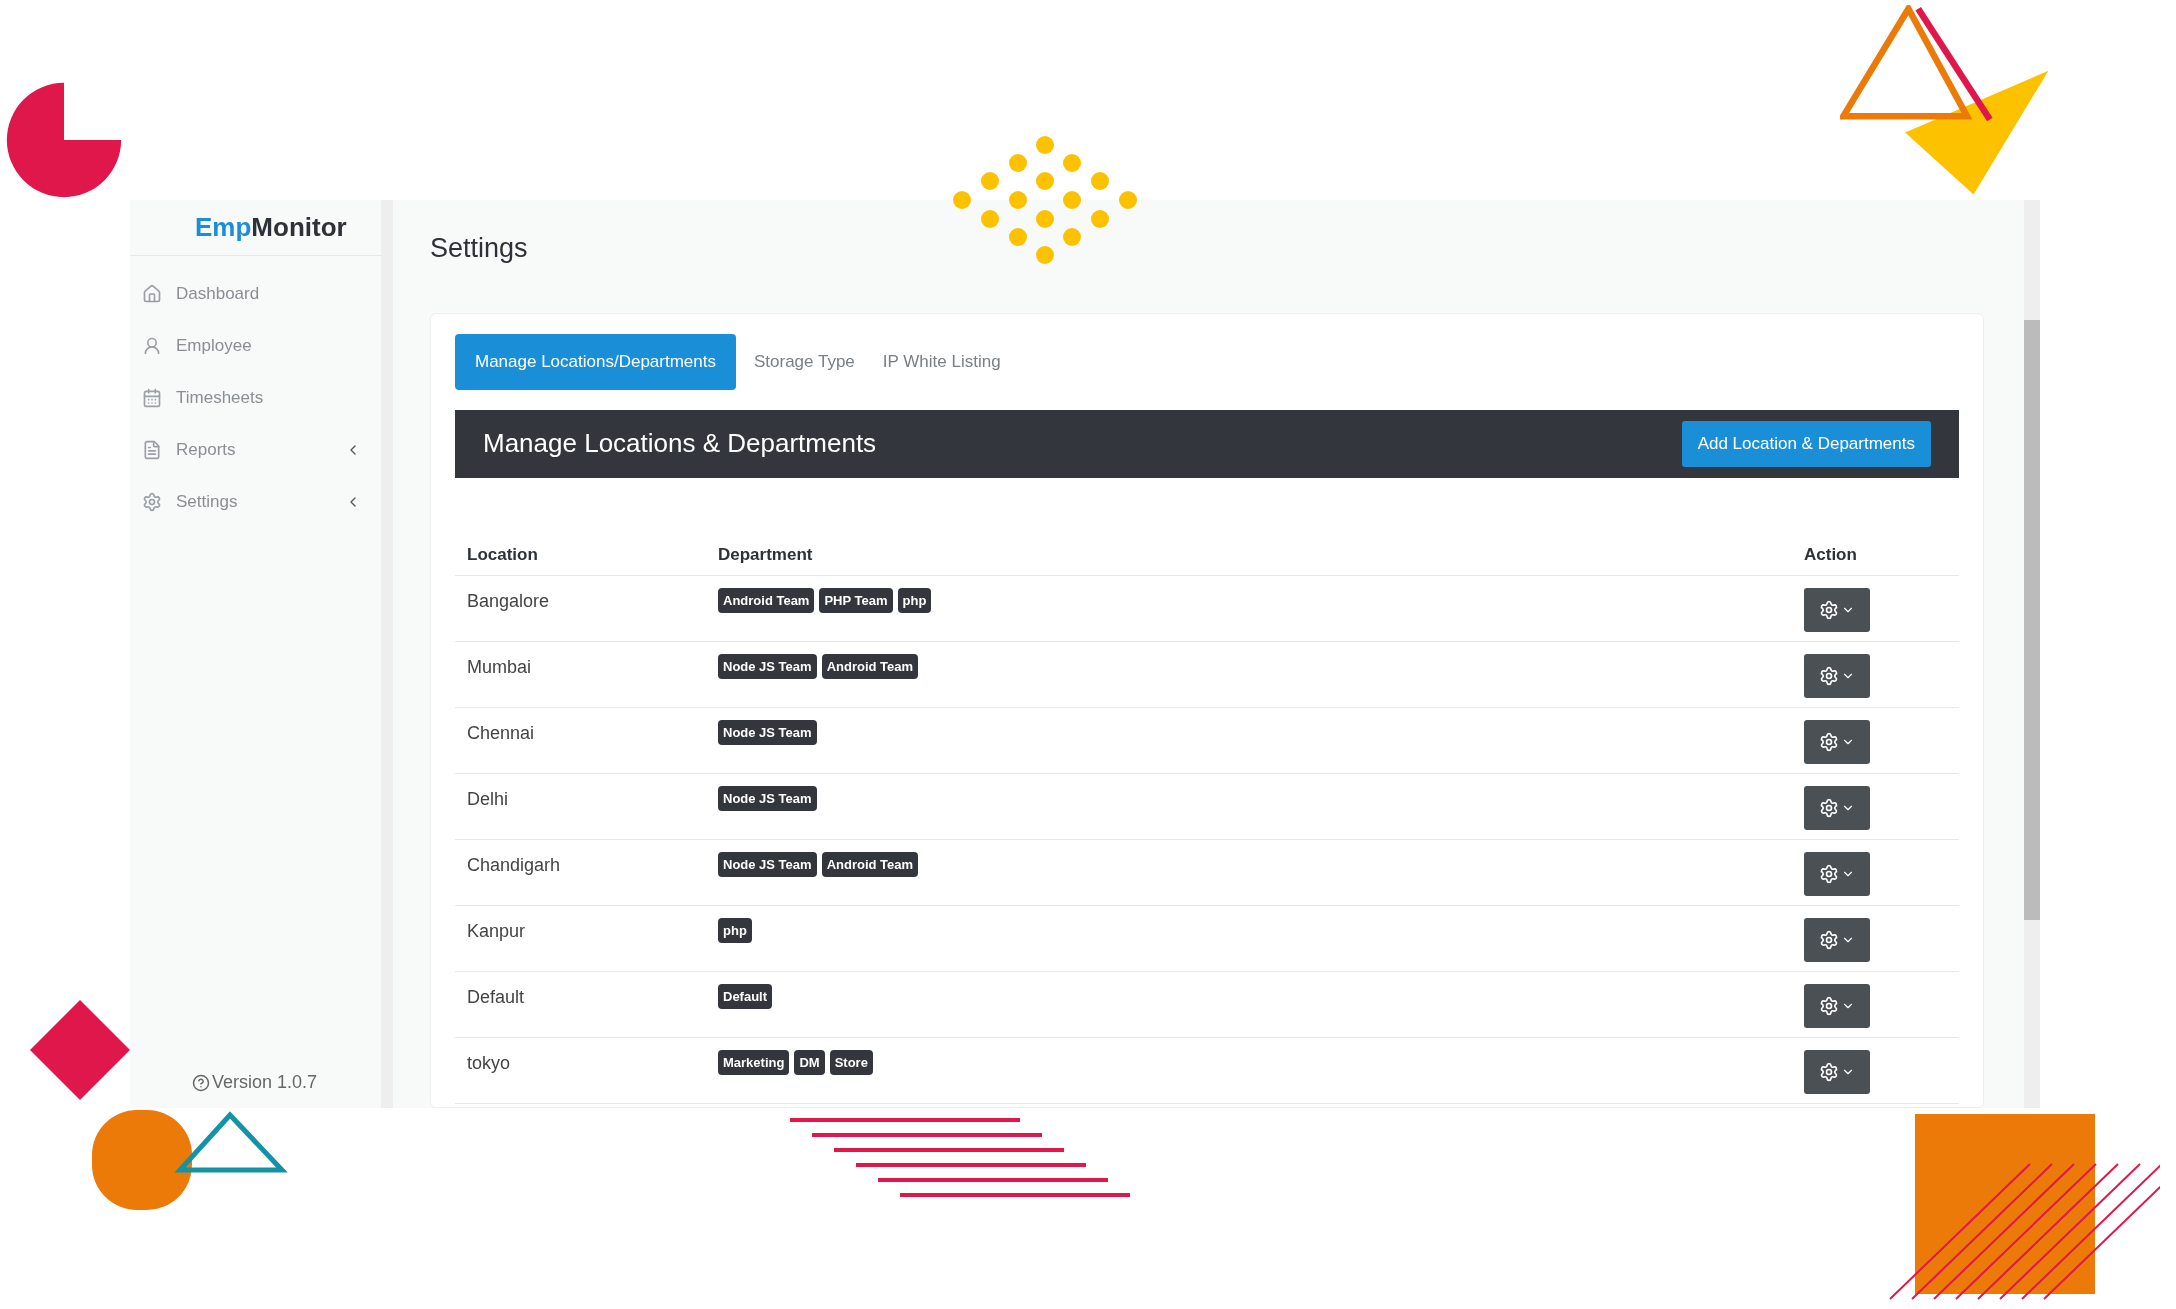 This screenshot has width=2176, height=1309. Describe the element at coordinates (514, 865) in the screenshot. I see `location-cell-text: Chandigarh` at that location.